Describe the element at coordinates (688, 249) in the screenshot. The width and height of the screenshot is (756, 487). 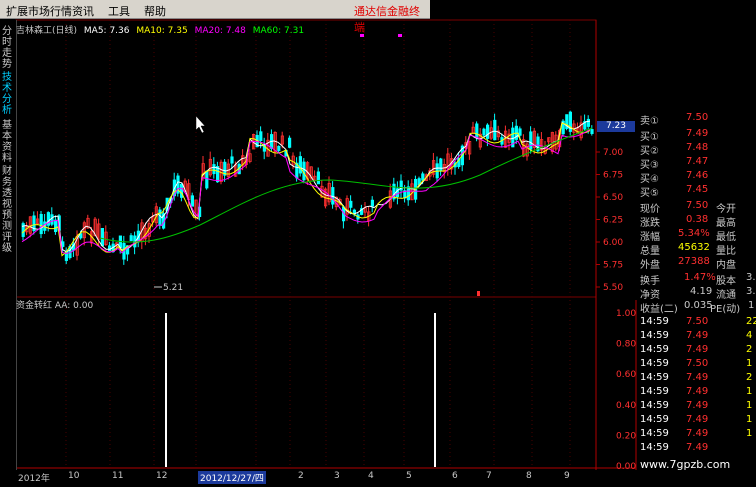
I see `stat-row: 总量 45632 量比` at that location.